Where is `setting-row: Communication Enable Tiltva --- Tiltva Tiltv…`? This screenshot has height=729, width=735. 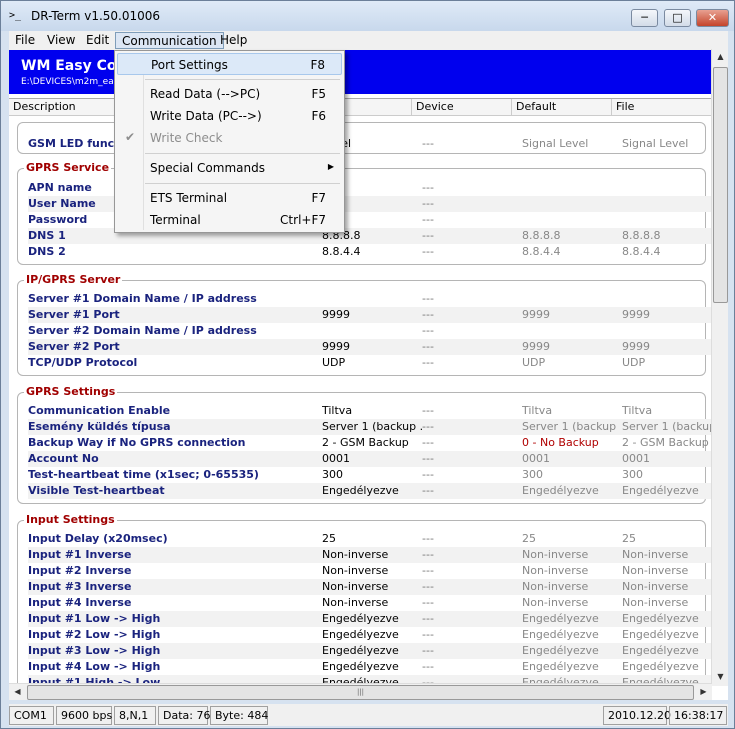
setting-row: Communication Enable Tiltva --- Tiltva Tiltv… is located at coordinates (370, 411).